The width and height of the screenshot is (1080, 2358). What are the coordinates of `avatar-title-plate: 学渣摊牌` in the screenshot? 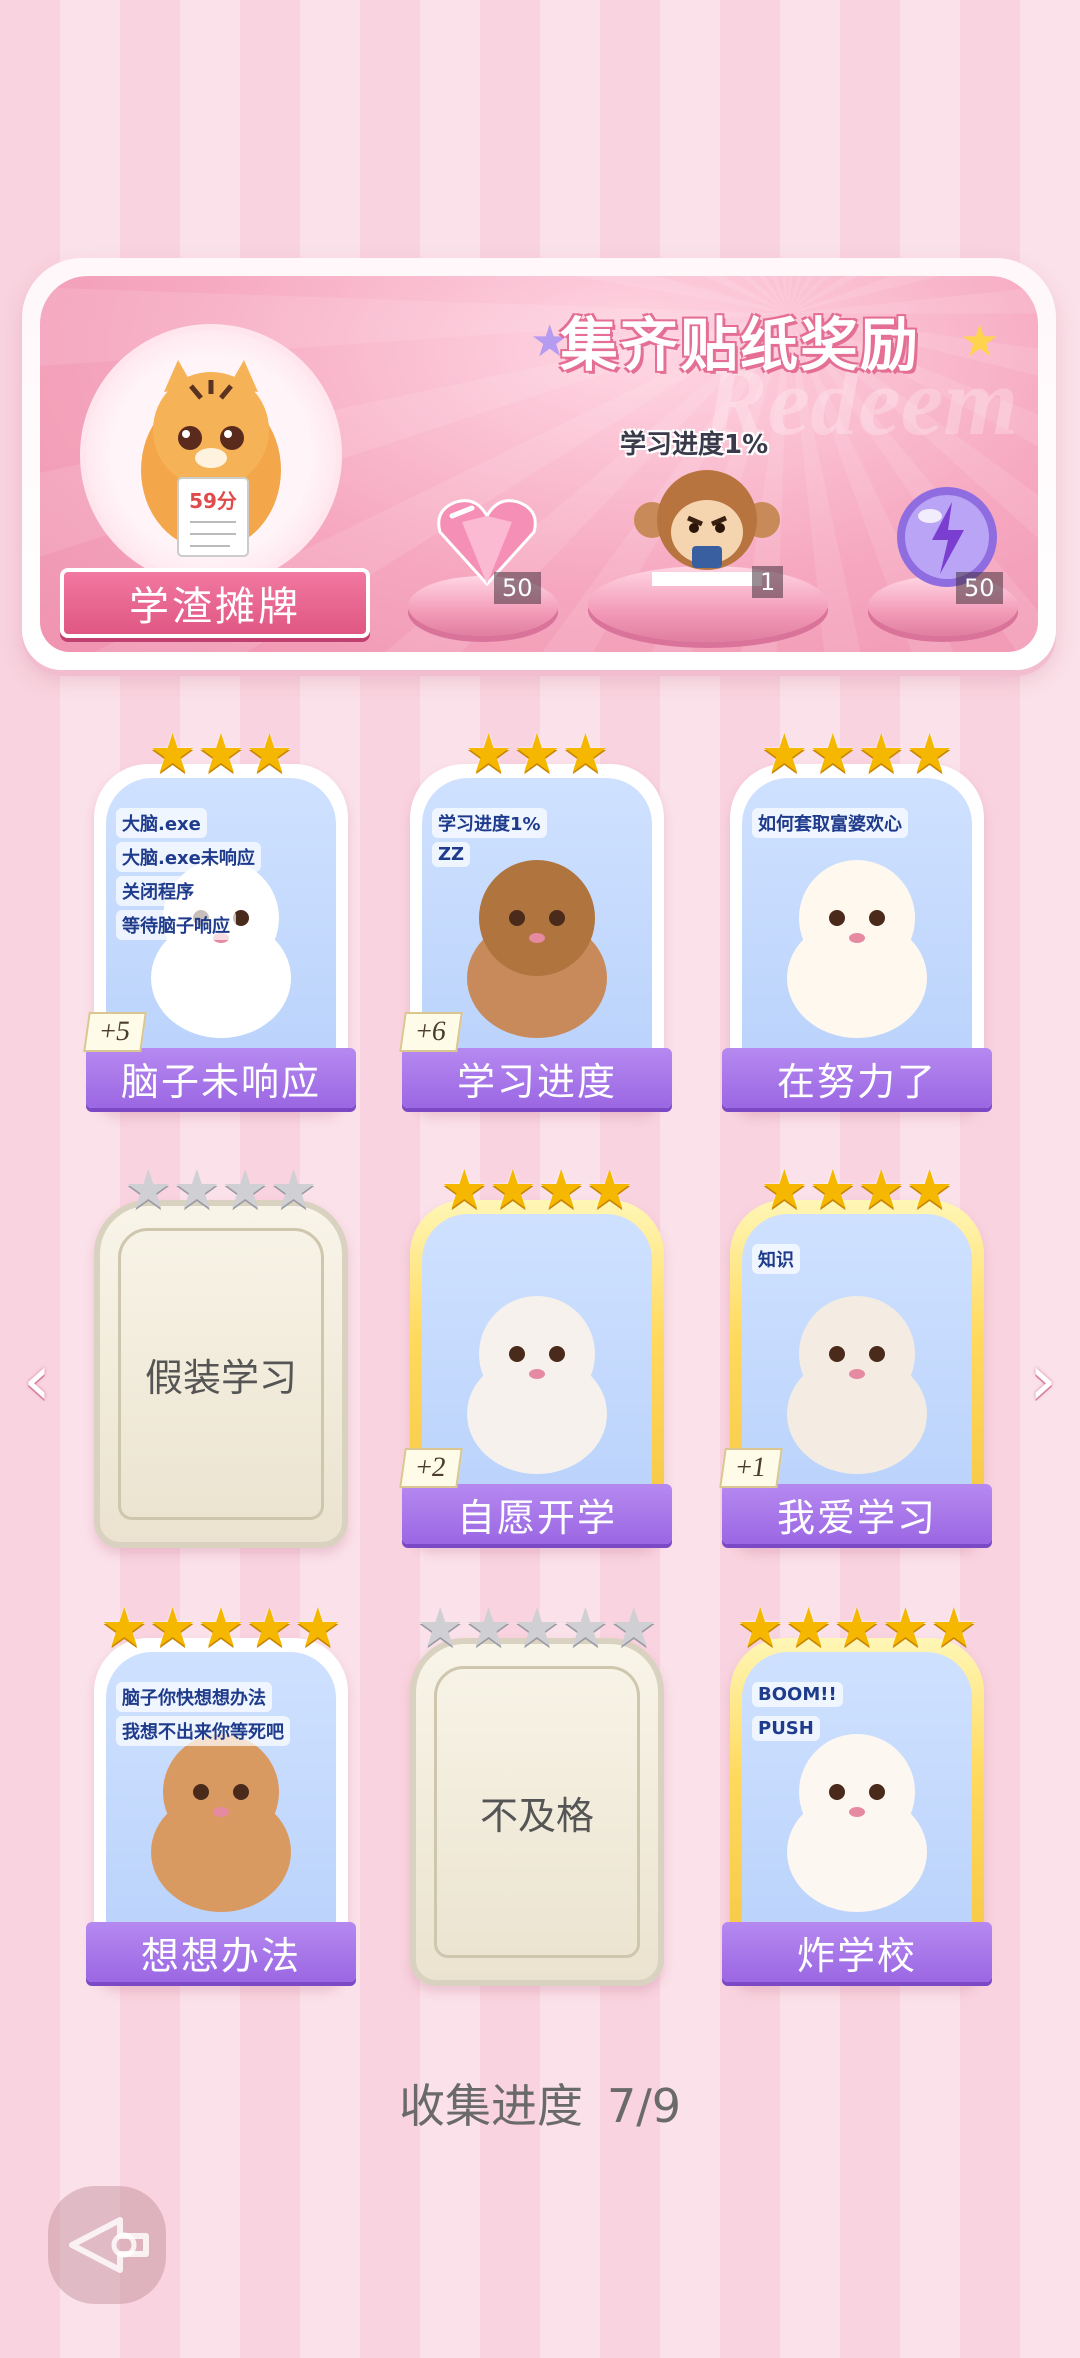 It's located at (215, 603).